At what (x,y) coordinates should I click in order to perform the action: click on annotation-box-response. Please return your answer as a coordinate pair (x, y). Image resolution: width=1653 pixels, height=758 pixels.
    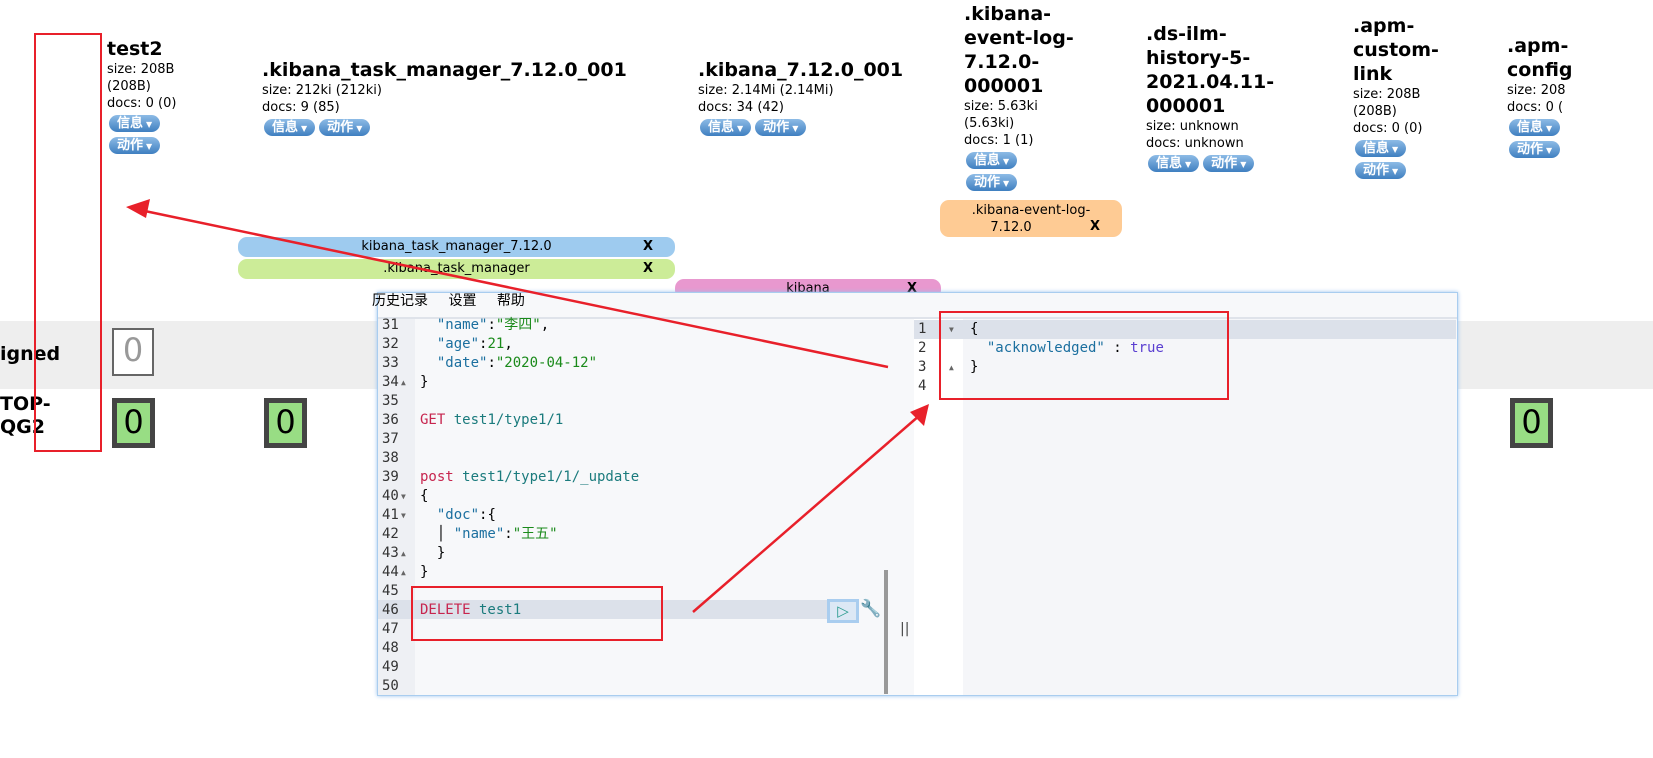
    Looking at the image, I should click on (1084, 355).